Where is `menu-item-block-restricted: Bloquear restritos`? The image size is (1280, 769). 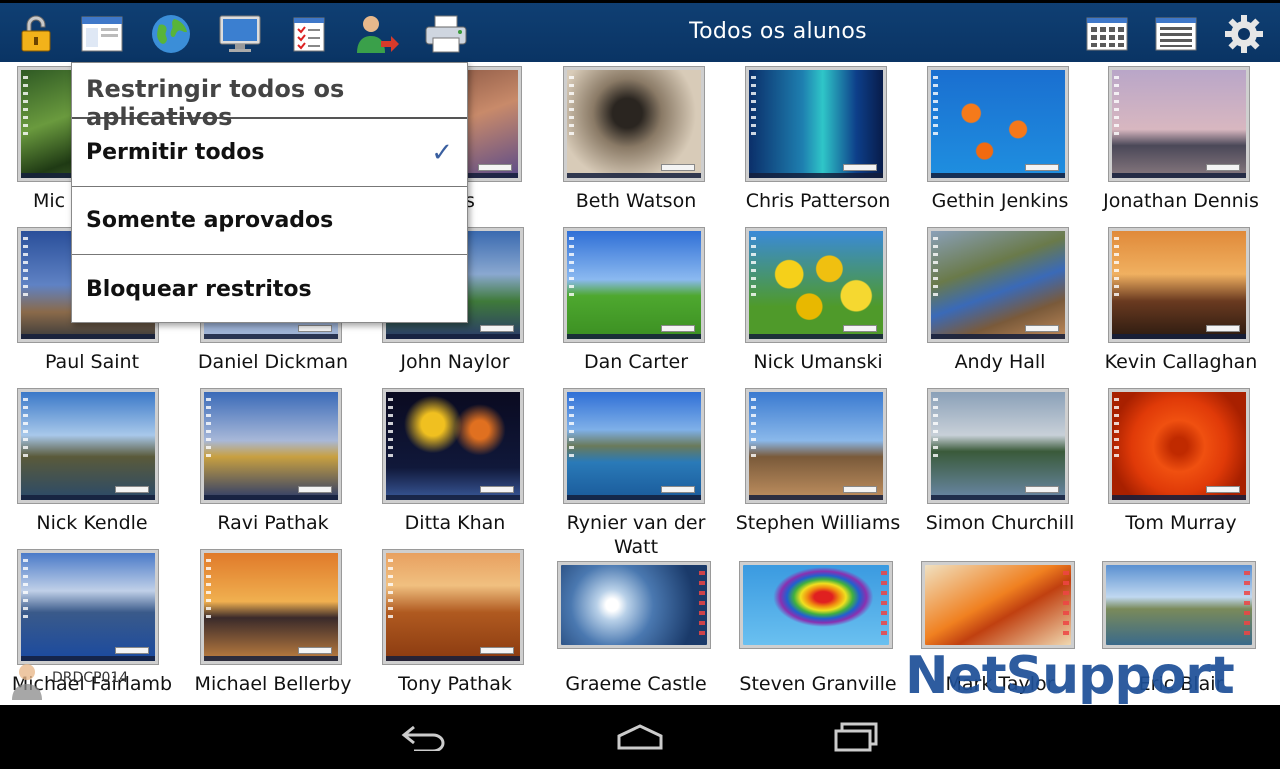 menu-item-block-restricted: Bloquear restritos is located at coordinates (269, 289).